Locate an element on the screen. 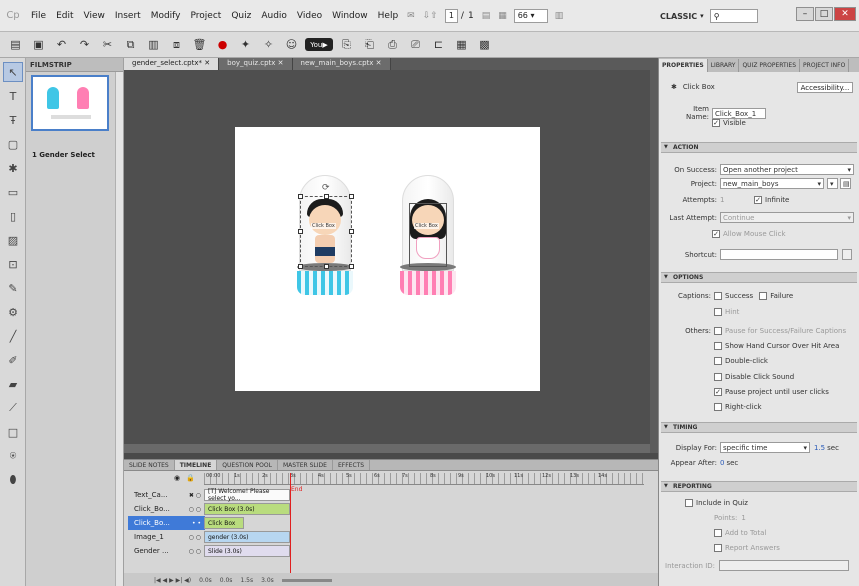  timeline-bar-click-box-2: Click Box is located at coordinates (224, 523).